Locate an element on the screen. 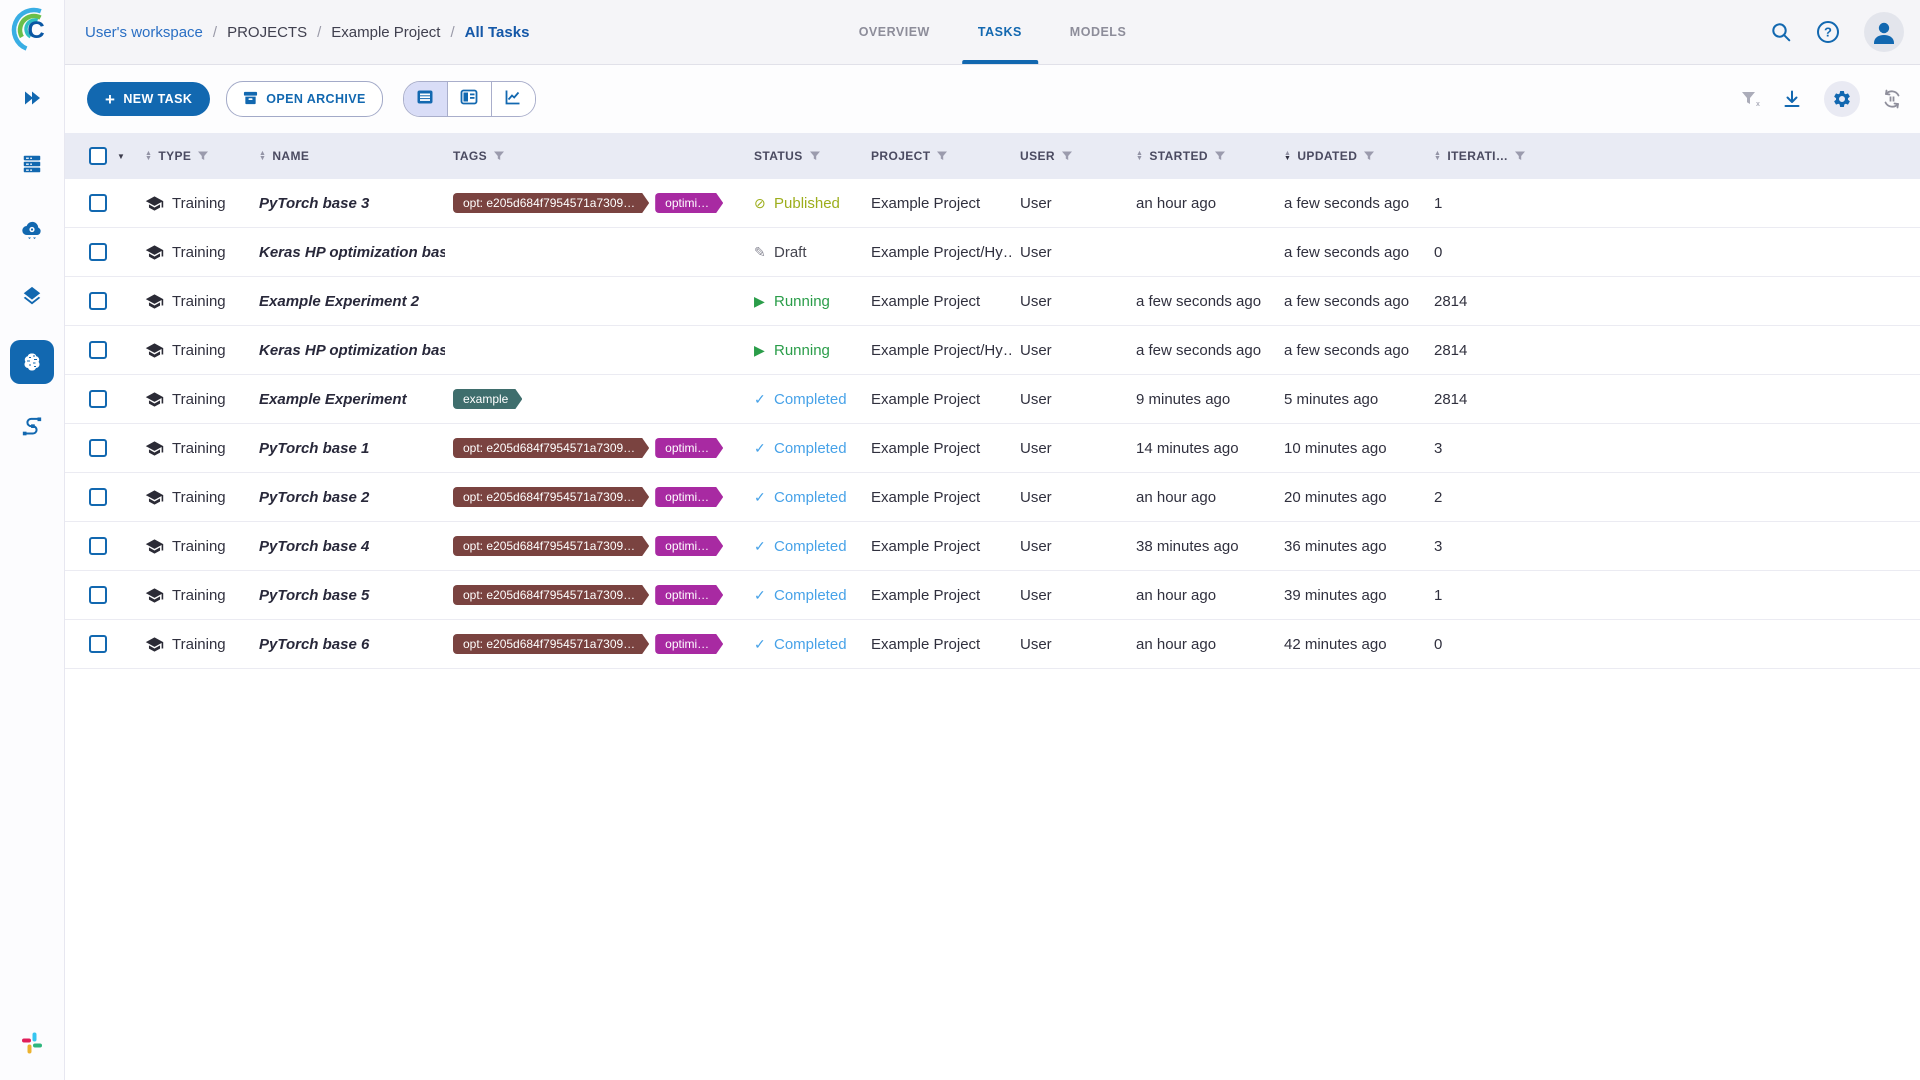  new-task-button: + NEW TASK is located at coordinates (149, 99).